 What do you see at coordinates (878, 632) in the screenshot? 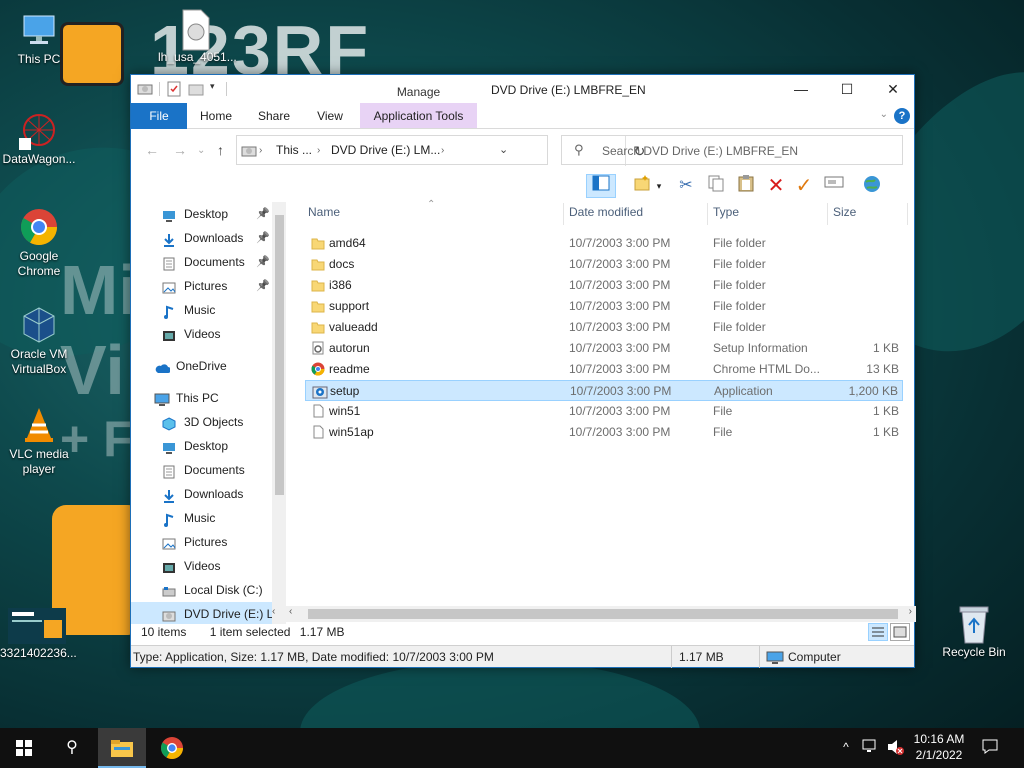
I see `details-view-icon` at bounding box center [878, 632].